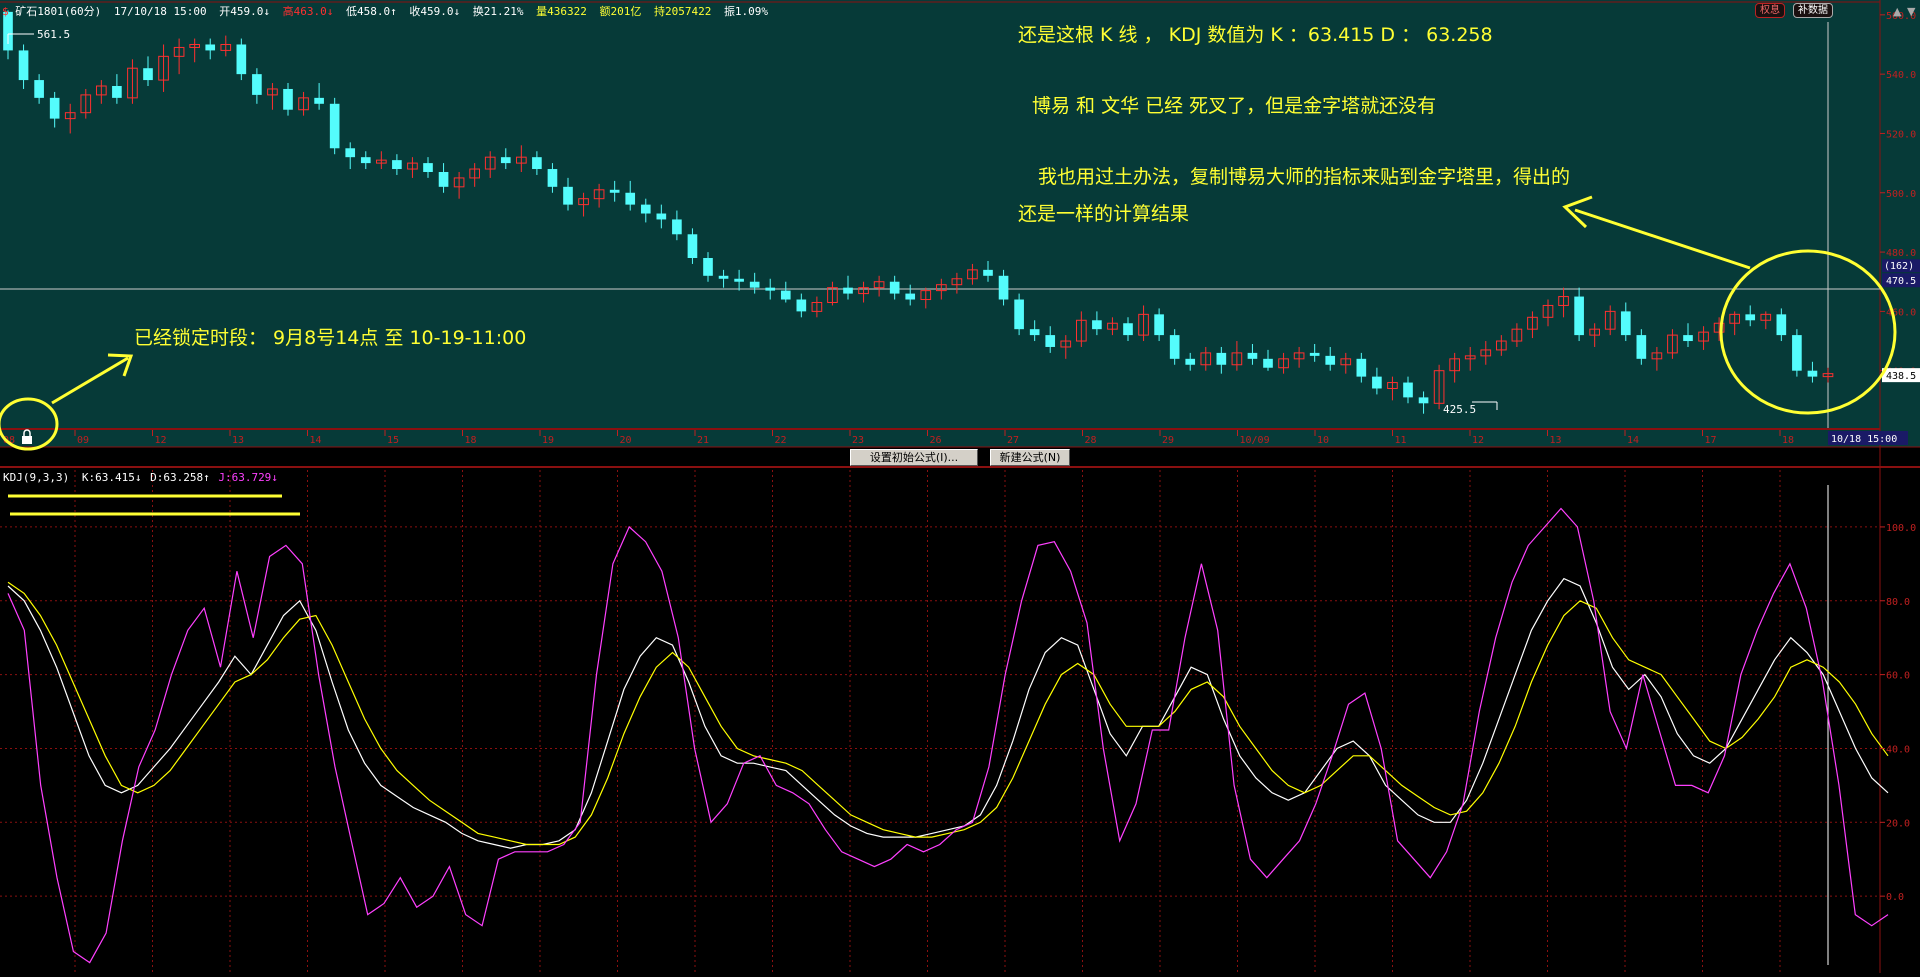 The width and height of the screenshot is (1920, 977). Describe the element at coordinates (1401, 440) in the screenshot. I see `date-label: 11` at that location.